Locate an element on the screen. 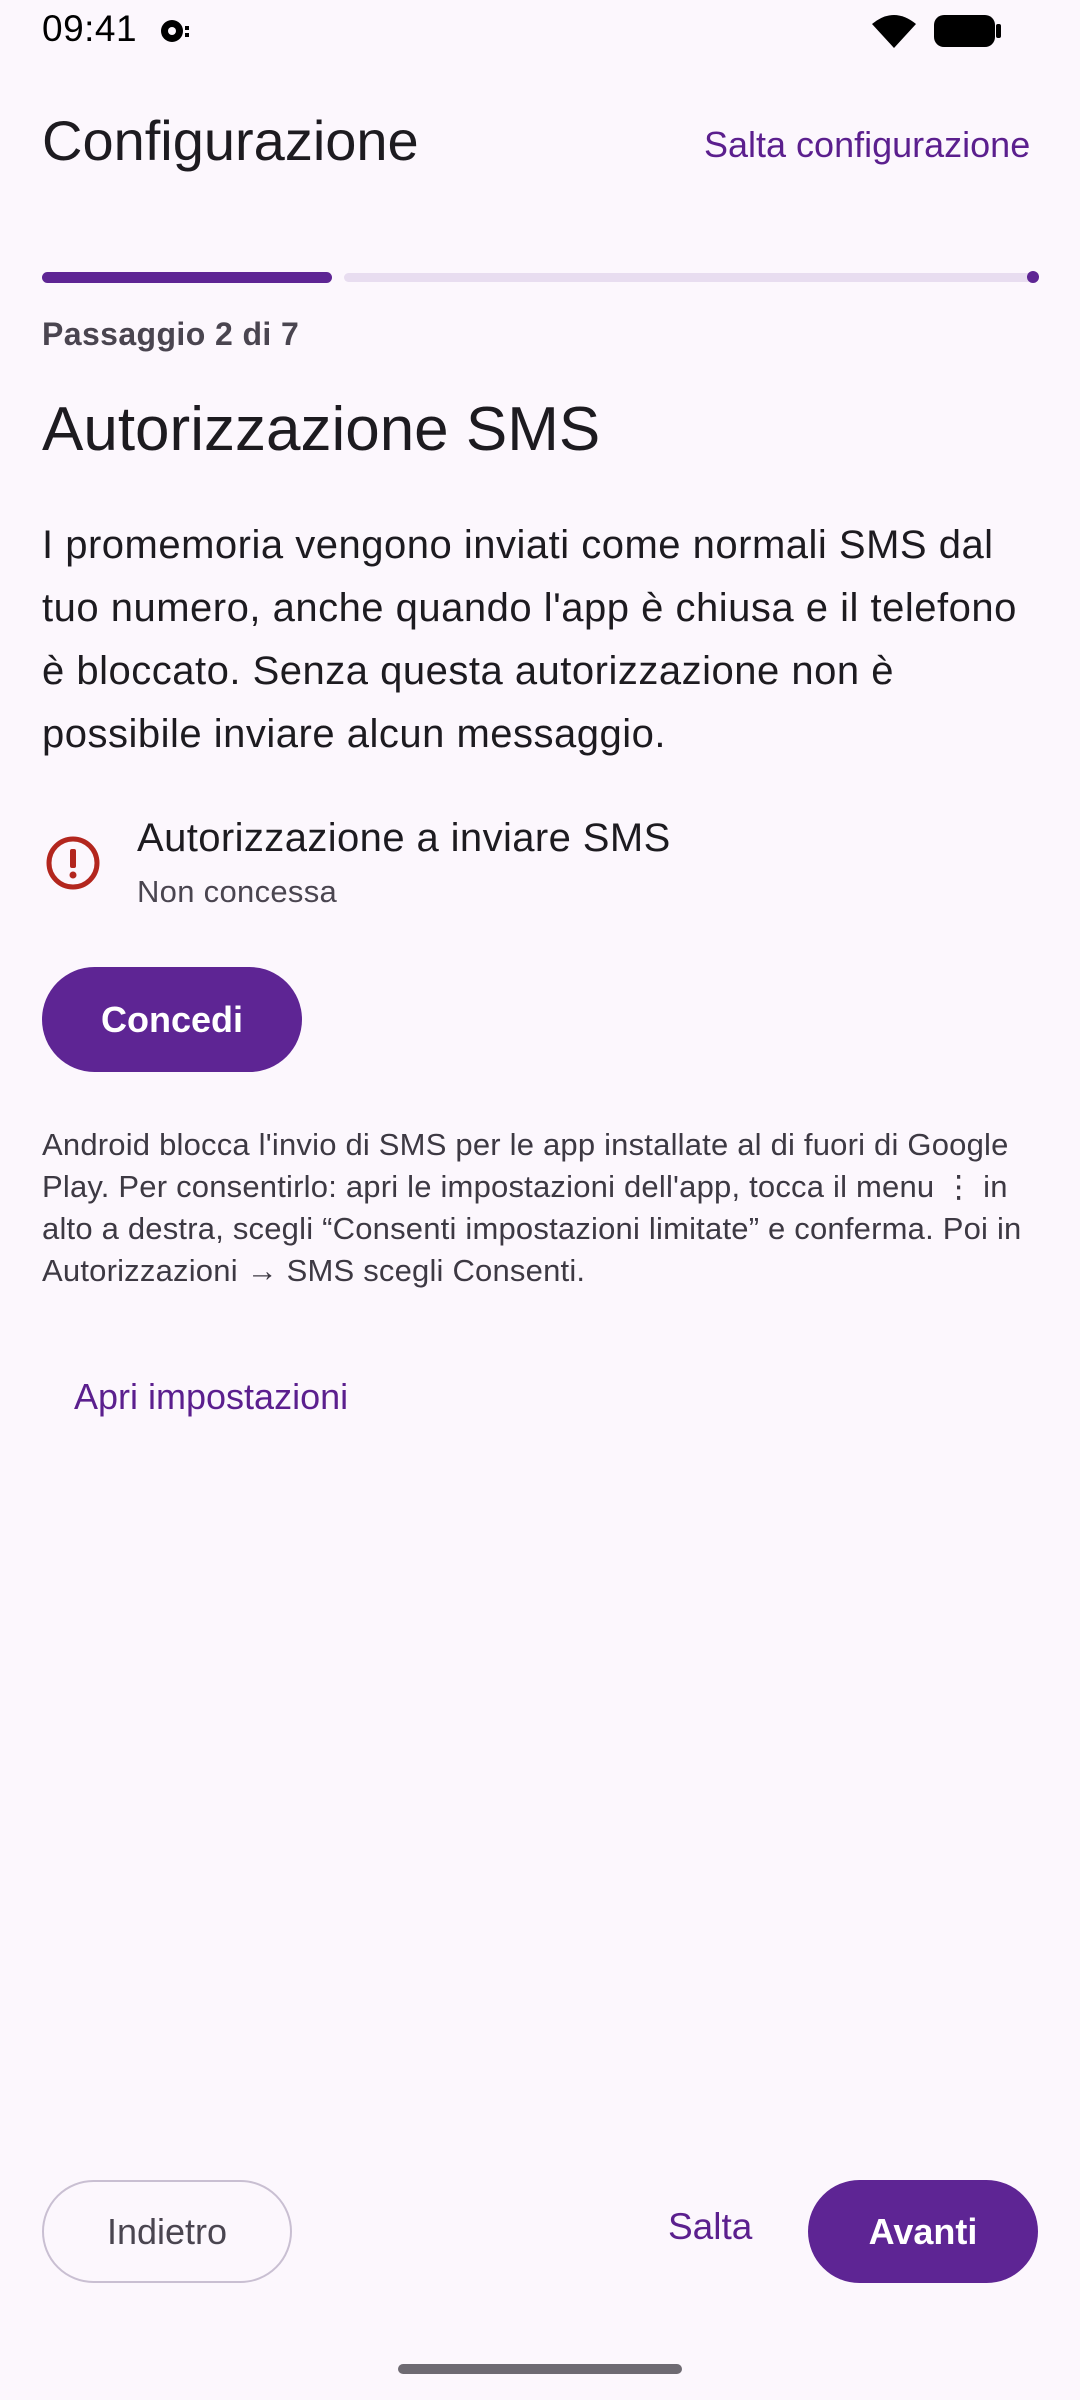  page-title: Configurazione is located at coordinates (230, 140).